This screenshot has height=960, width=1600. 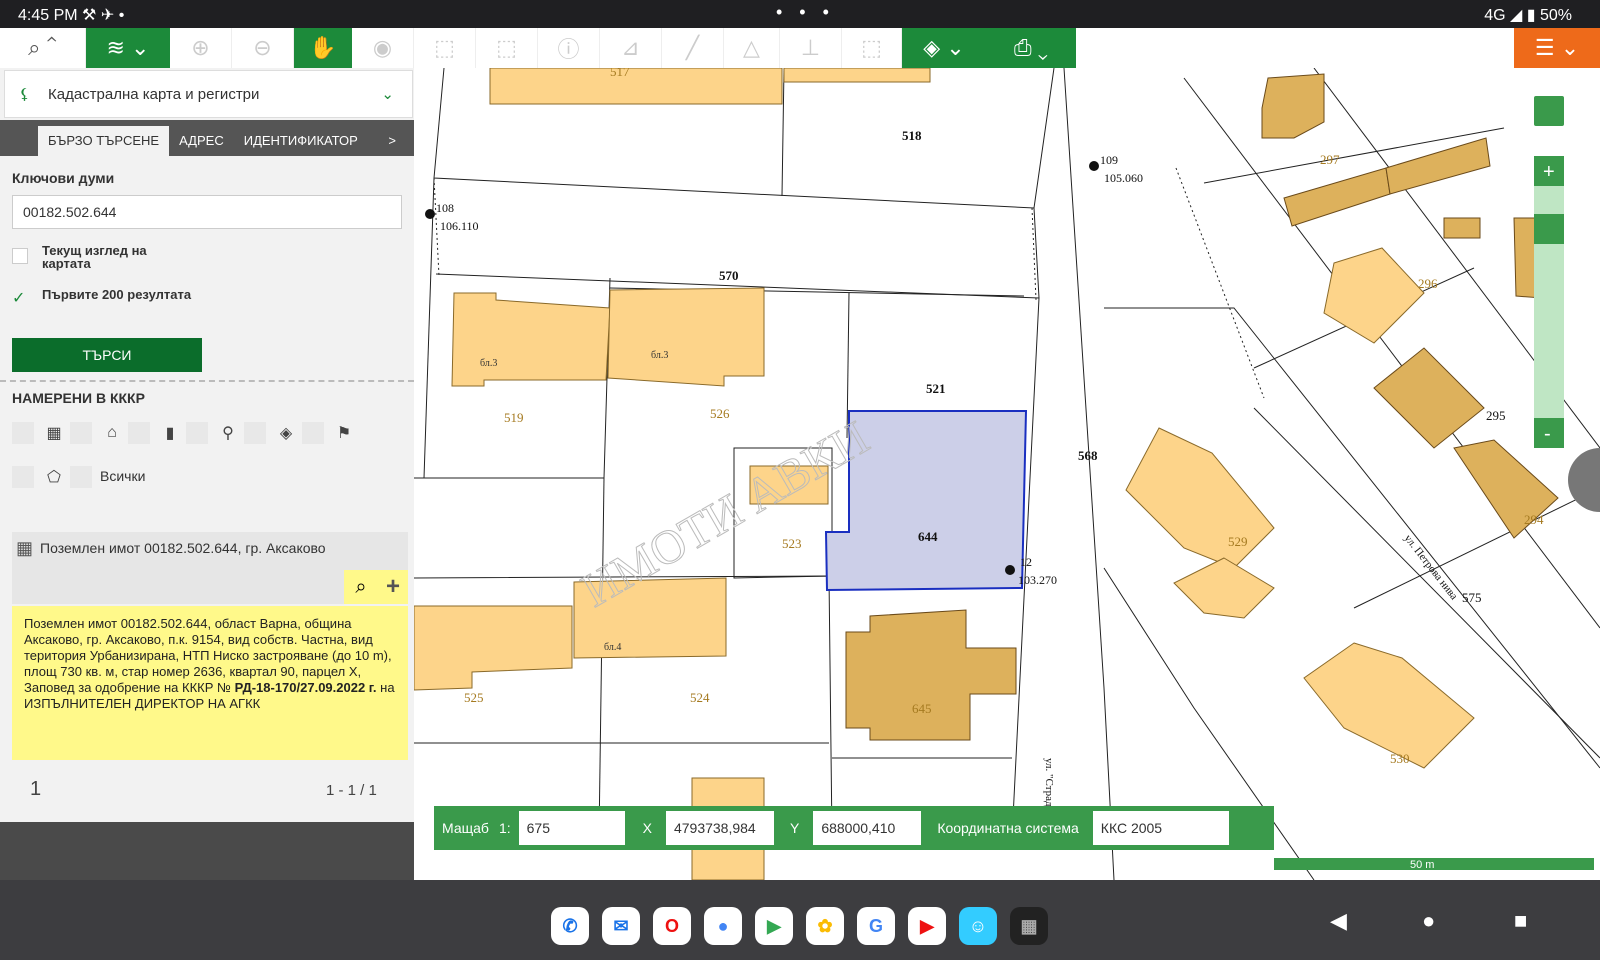 I want to click on parcel-label-575: 575, so click(x=1472, y=597).